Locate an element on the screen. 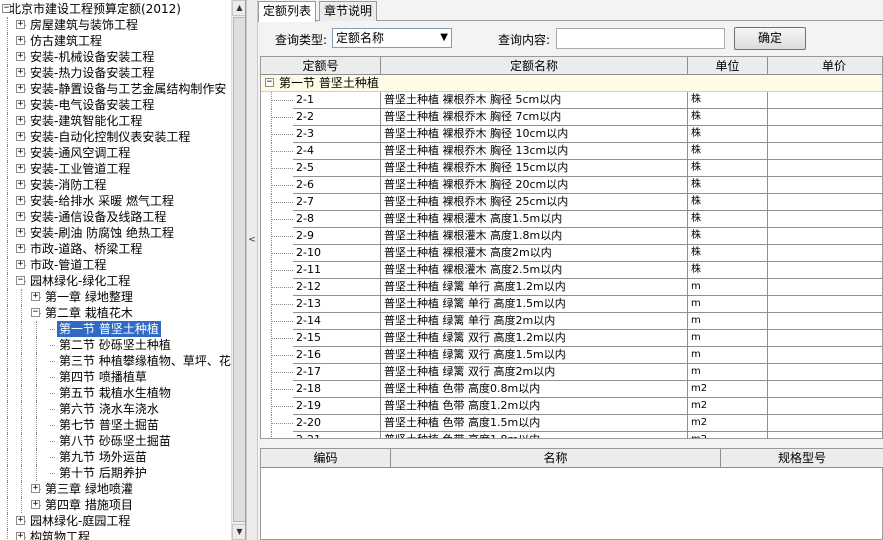 Image resolution: width=883 pixels, height=540 pixels. tree-item: + 安装-通信设备及线路工程 is located at coordinates (115, 217).